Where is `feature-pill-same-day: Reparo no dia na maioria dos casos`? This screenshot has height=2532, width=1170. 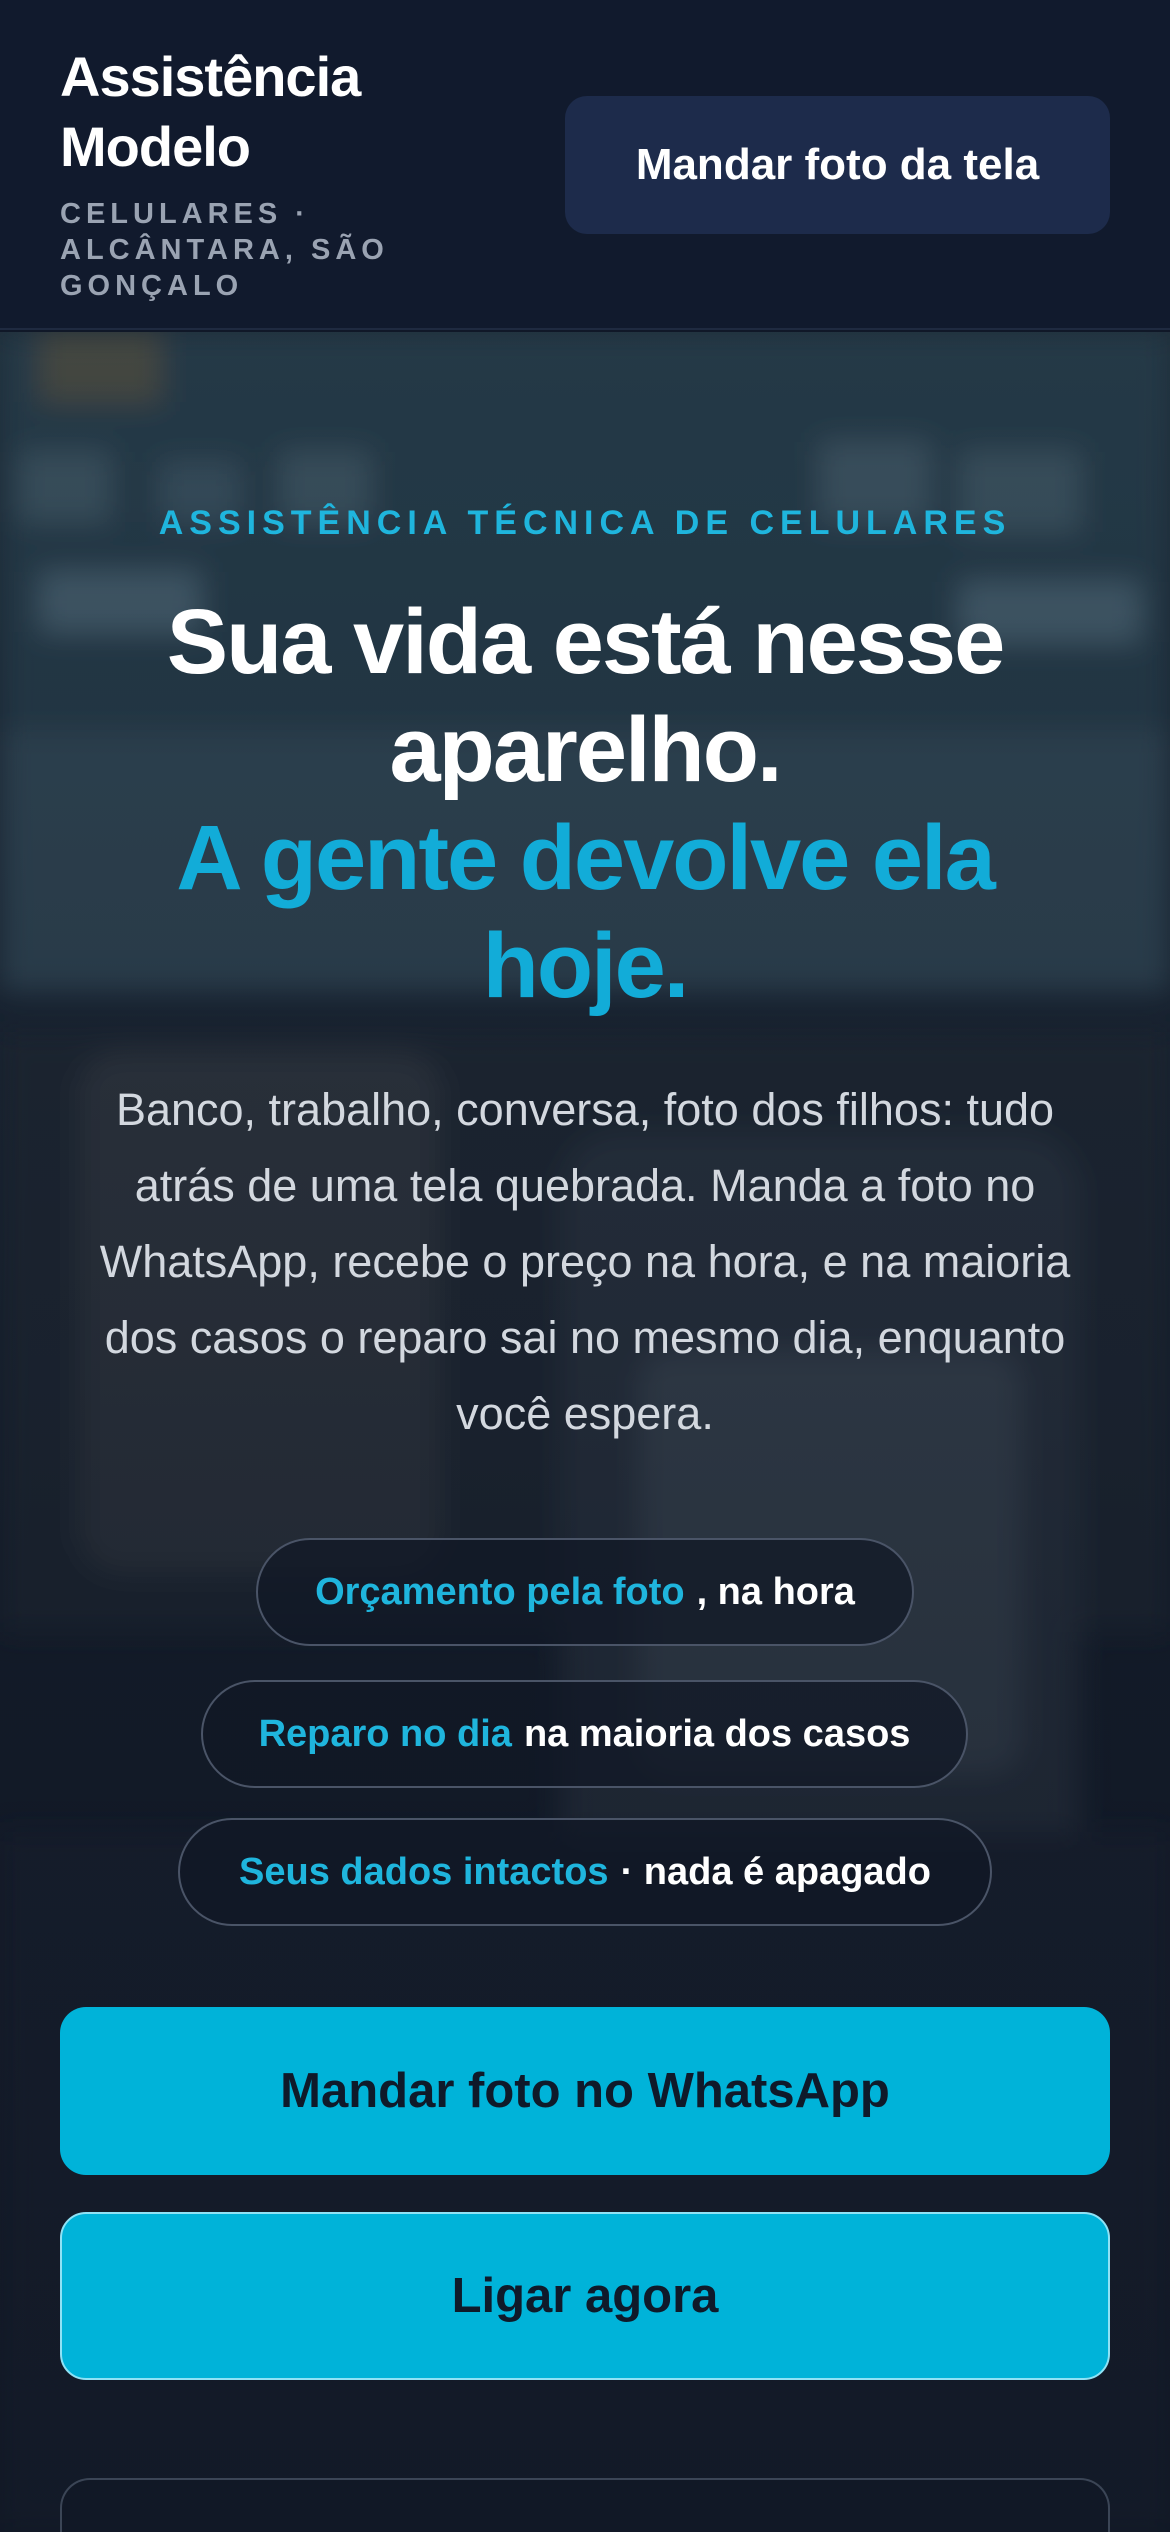 feature-pill-same-day: Reparo no dia na maioria dos casos is located at coordinates (584, 1734).